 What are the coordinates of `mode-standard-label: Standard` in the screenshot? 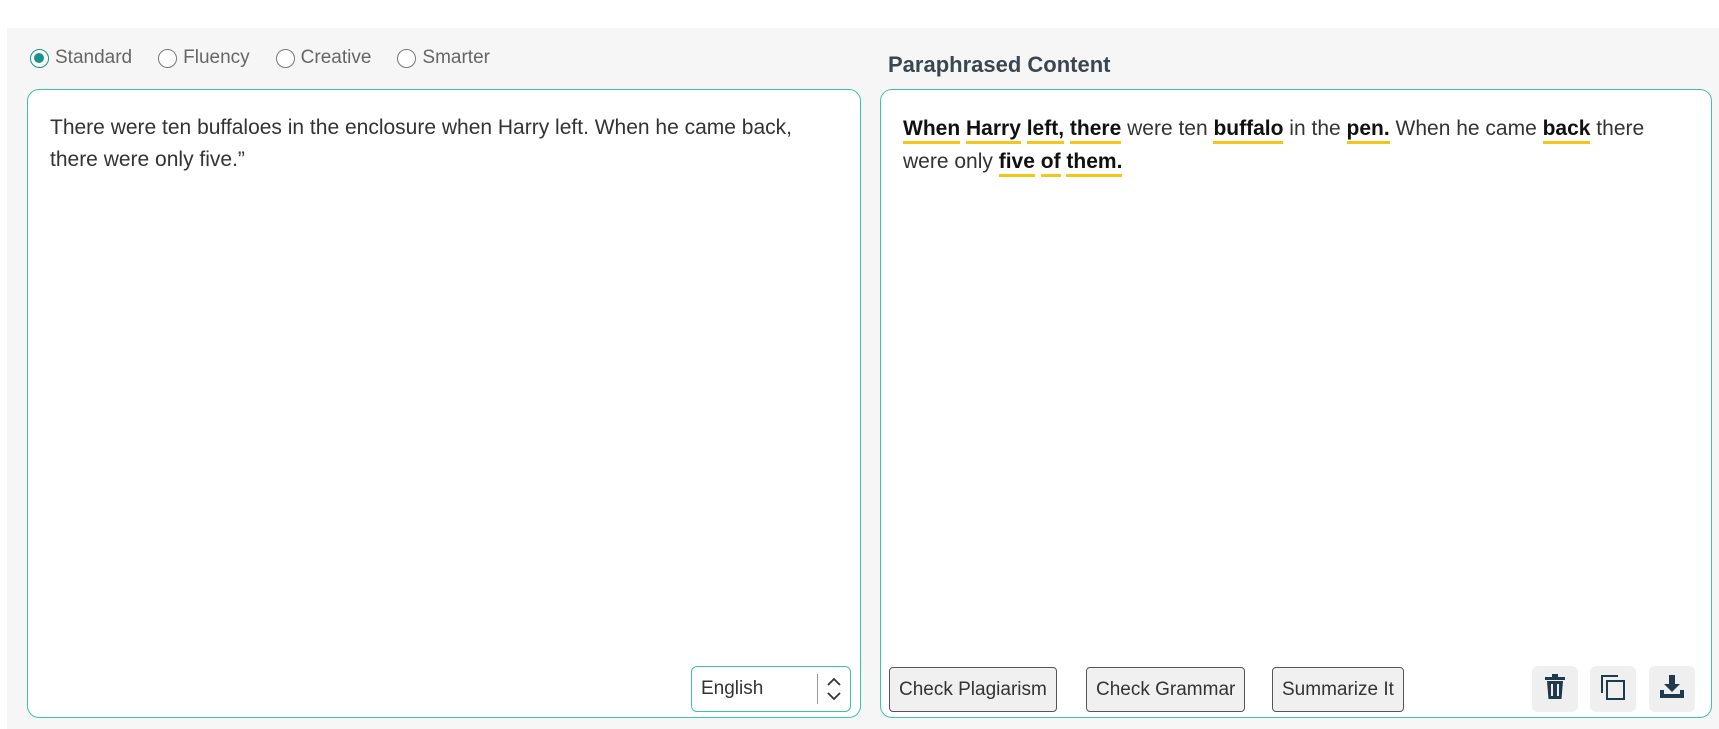 It's located at (94, 57).